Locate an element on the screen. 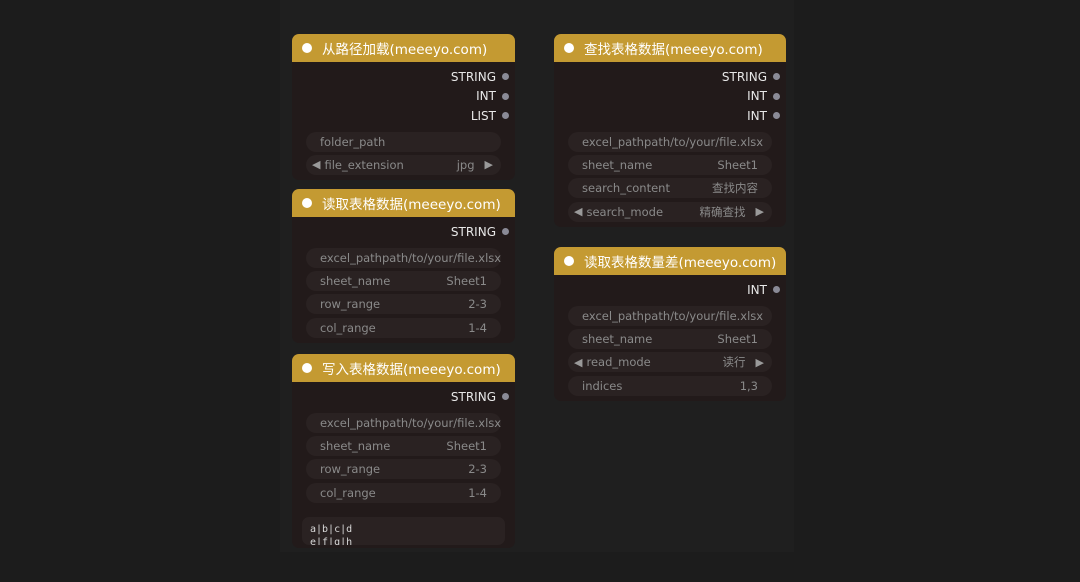  node-header: 写入表格数据(meeeyo.com) is located at coordinates (403, 368).